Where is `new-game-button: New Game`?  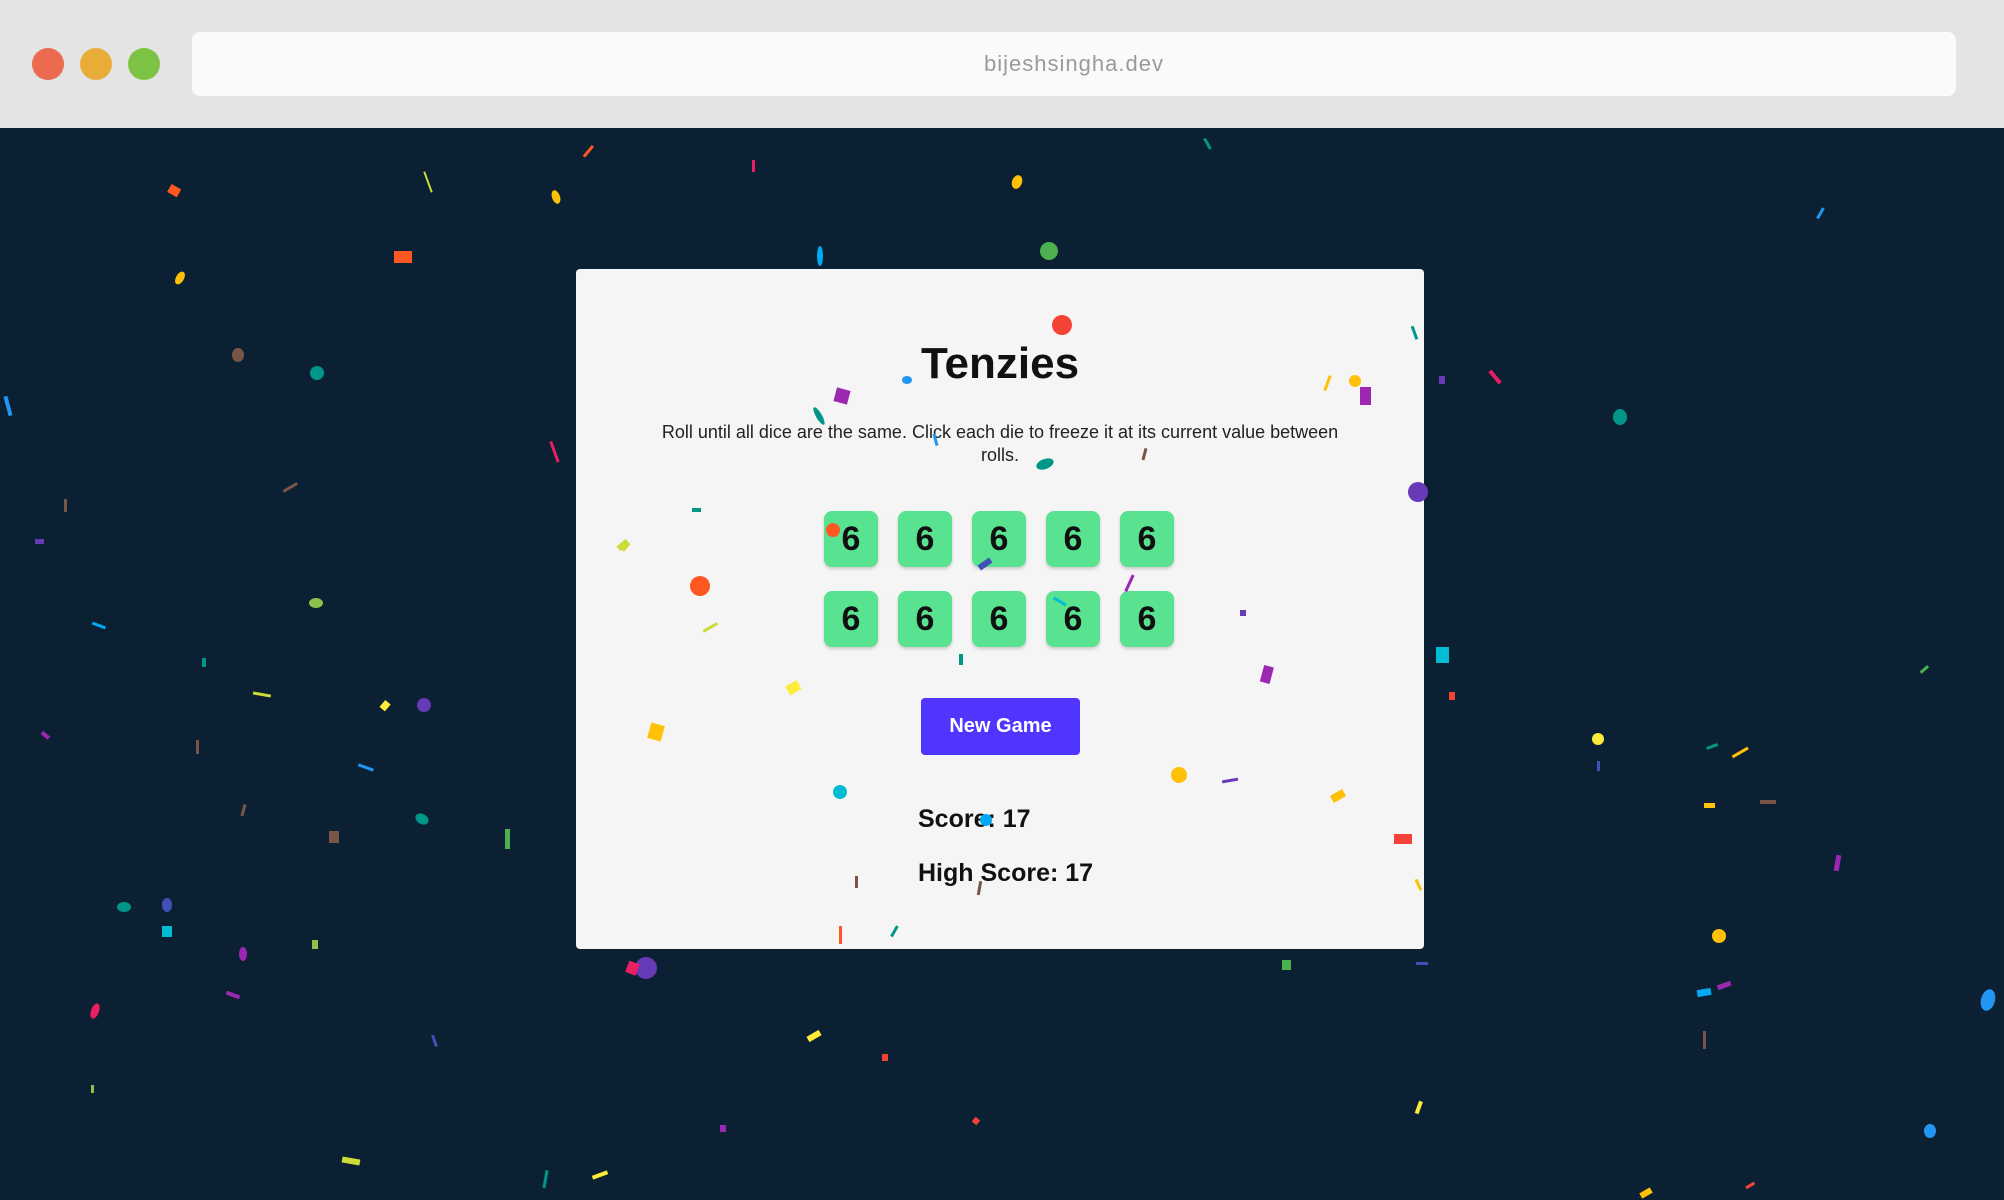 new-game-button: New Game is located at coordinates (1000, 726).